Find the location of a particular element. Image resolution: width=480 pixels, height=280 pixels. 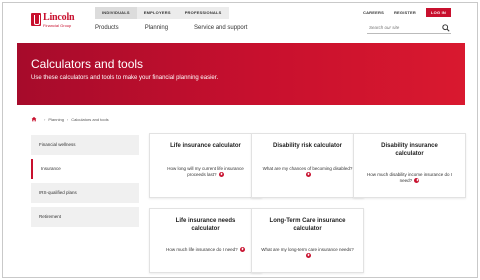

tab-individuals: INDIVIDUALS is located at coordinates (116, 13).